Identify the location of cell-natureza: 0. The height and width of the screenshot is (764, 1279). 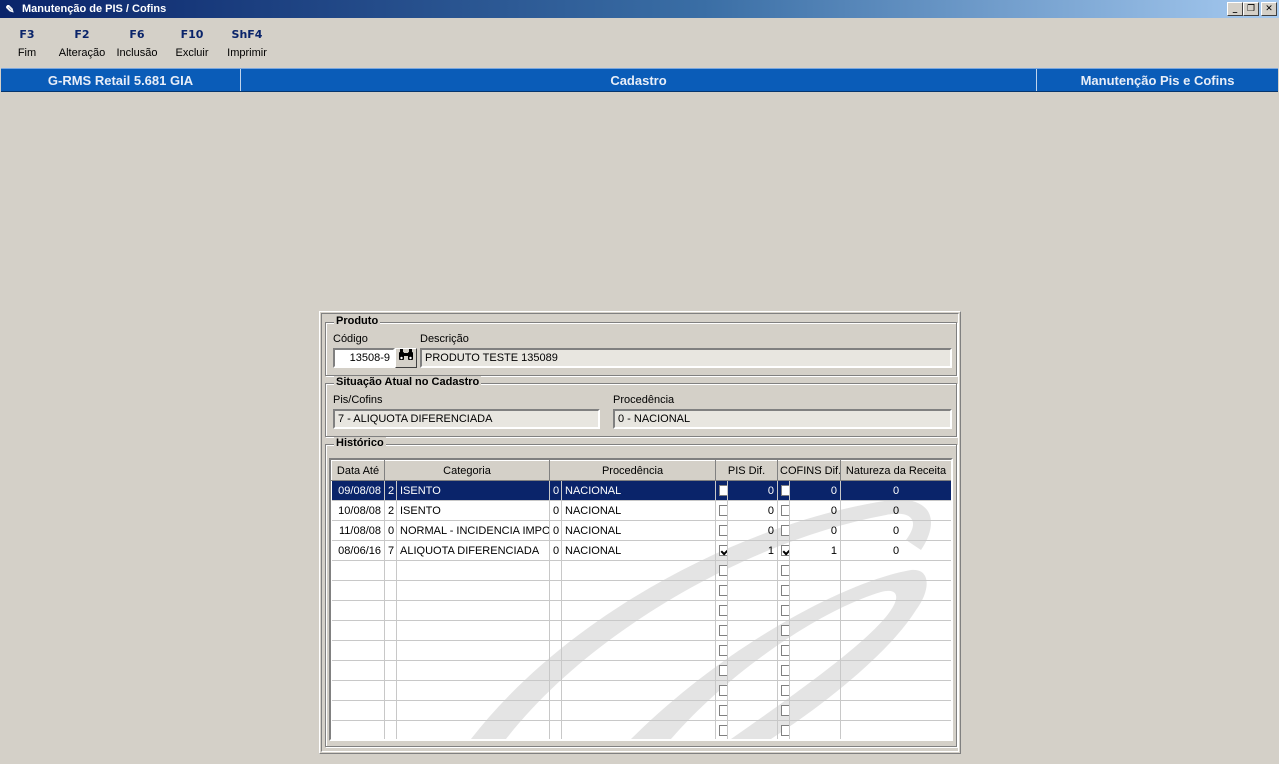
(895, 490).